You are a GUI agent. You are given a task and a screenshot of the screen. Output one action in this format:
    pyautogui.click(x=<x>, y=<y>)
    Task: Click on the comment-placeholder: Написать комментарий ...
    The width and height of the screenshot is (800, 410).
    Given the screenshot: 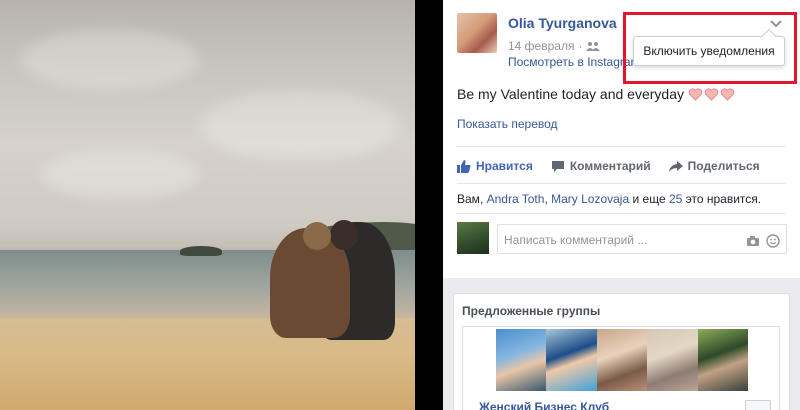 What is the action you would take?
    pyautogui.click(x=576, y=240)
    